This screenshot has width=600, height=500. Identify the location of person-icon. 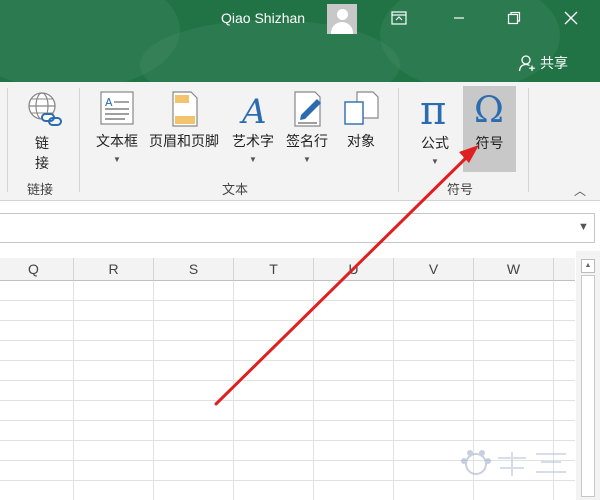
(526, 63).